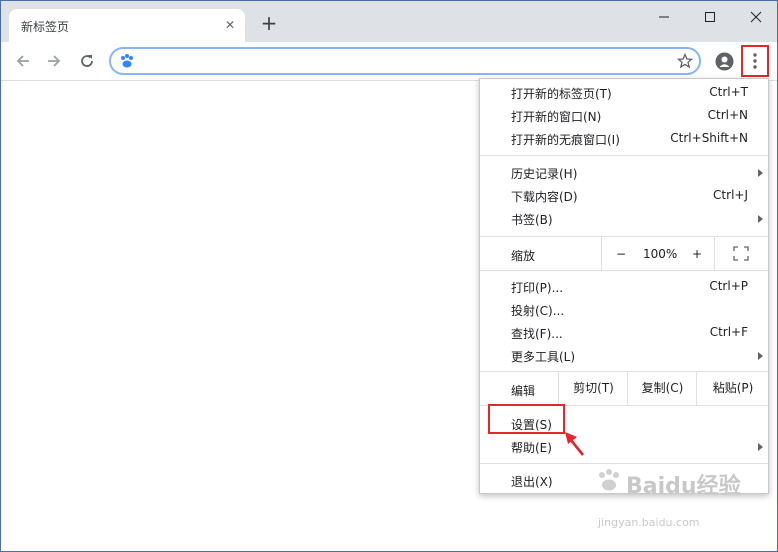  Describe the element at coordinates (45, 27) in the screenshot. I see `tab-title: 新标签页` at that location.